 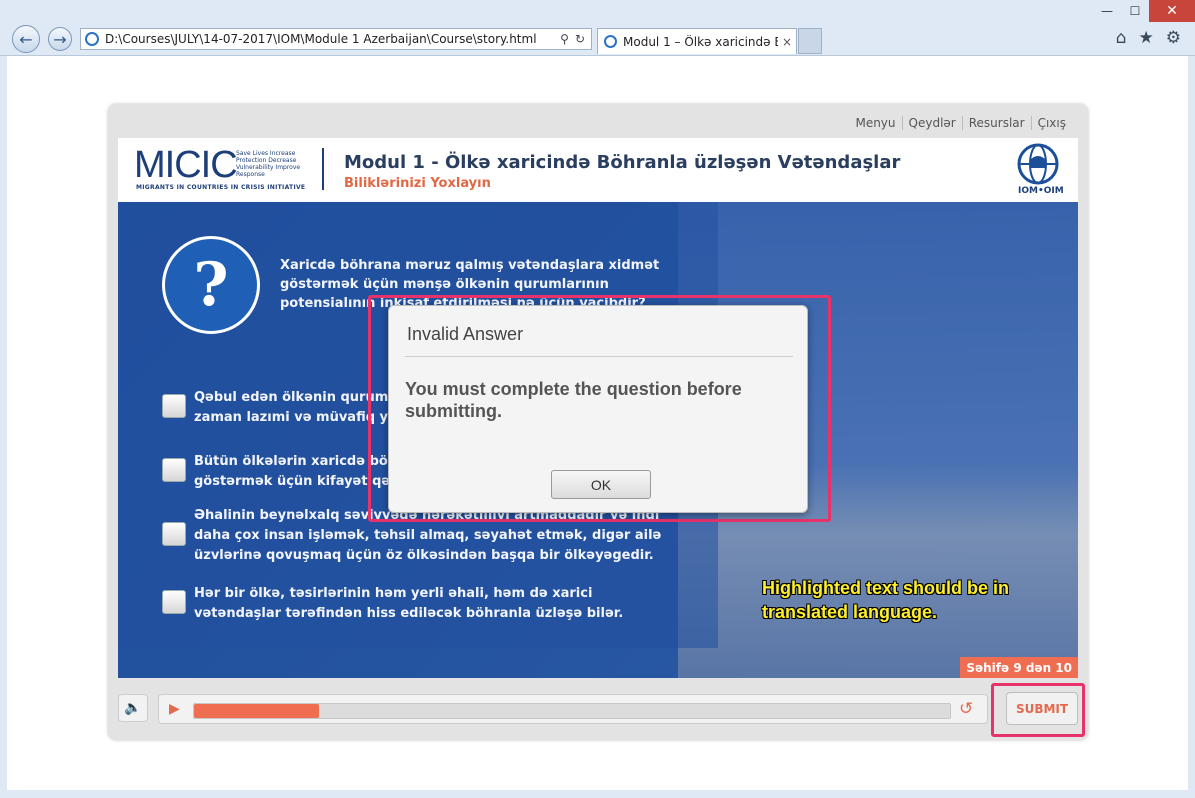 What do you see at coordinates (1038, 171) in the screenshot?
I see `iom-logo: IOM•OIM` at bounding box center [1038, 171].